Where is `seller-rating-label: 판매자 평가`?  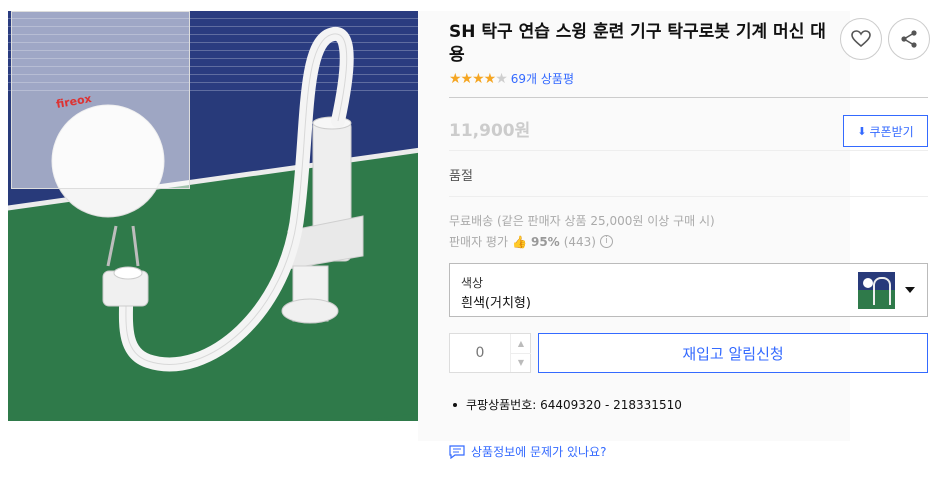 seller-rating-label: 판매자 평가 is located at coordinates (479, 242).